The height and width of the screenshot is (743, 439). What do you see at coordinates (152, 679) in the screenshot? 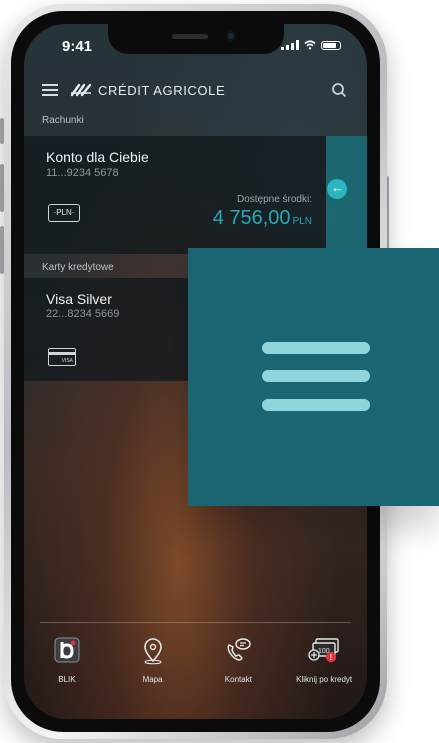
I see `nav-label-mapa: Mapa` at bounding box center [152, 679].